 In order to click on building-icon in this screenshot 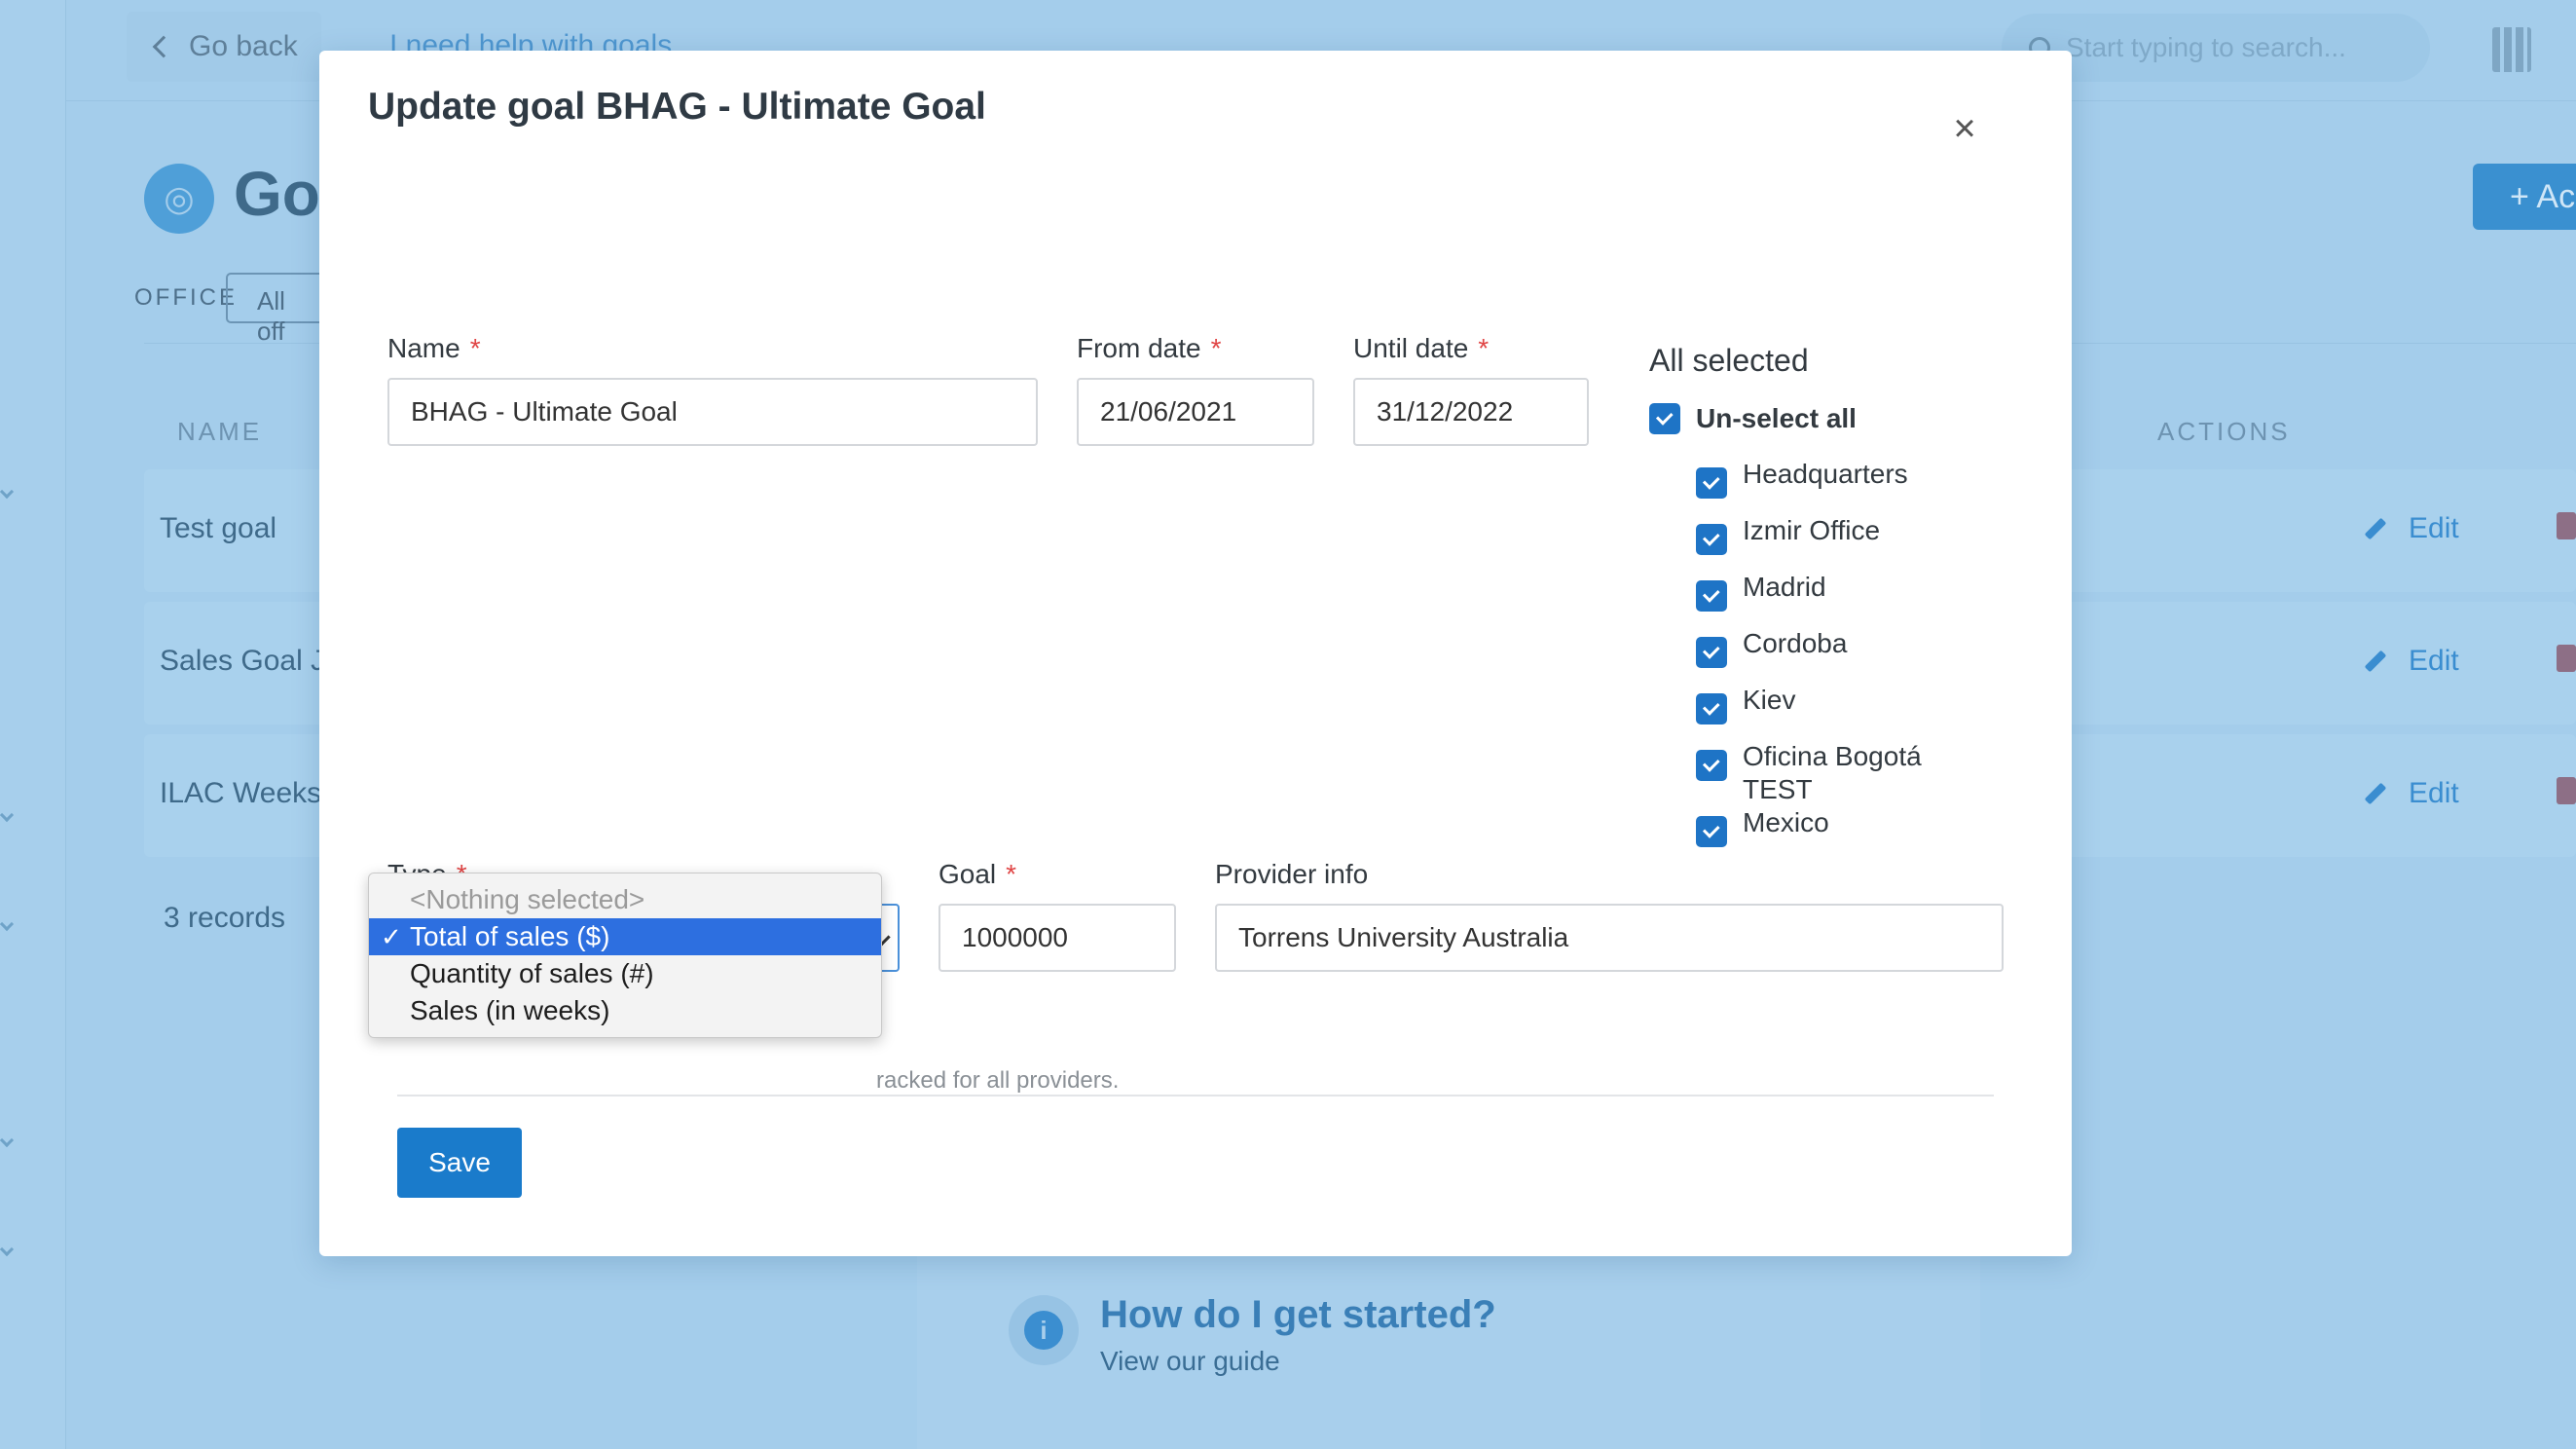, I will do `click(2511, 49)`.